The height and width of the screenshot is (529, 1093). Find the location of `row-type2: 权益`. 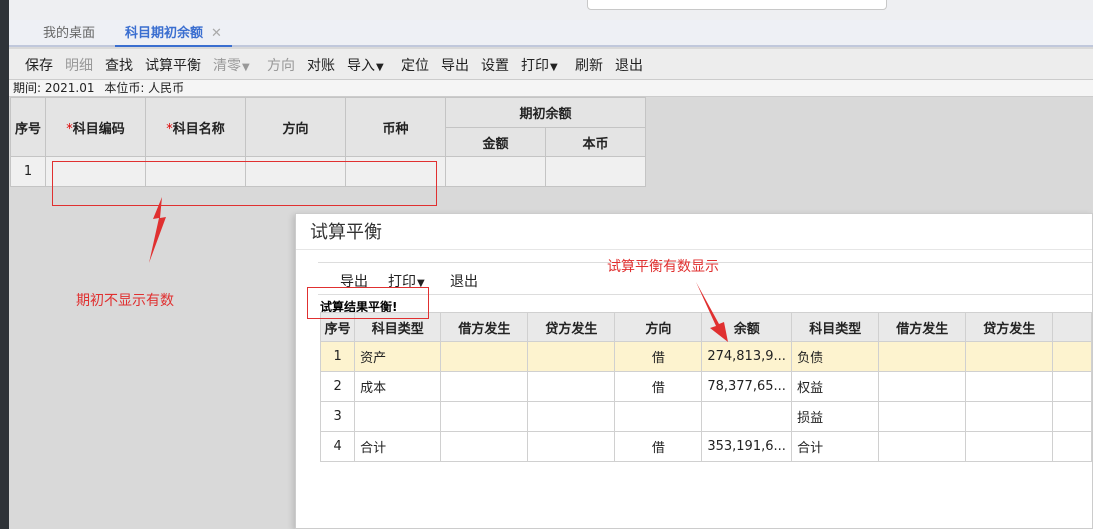

row-type2: 权益 is located at coordinates (835, 386).